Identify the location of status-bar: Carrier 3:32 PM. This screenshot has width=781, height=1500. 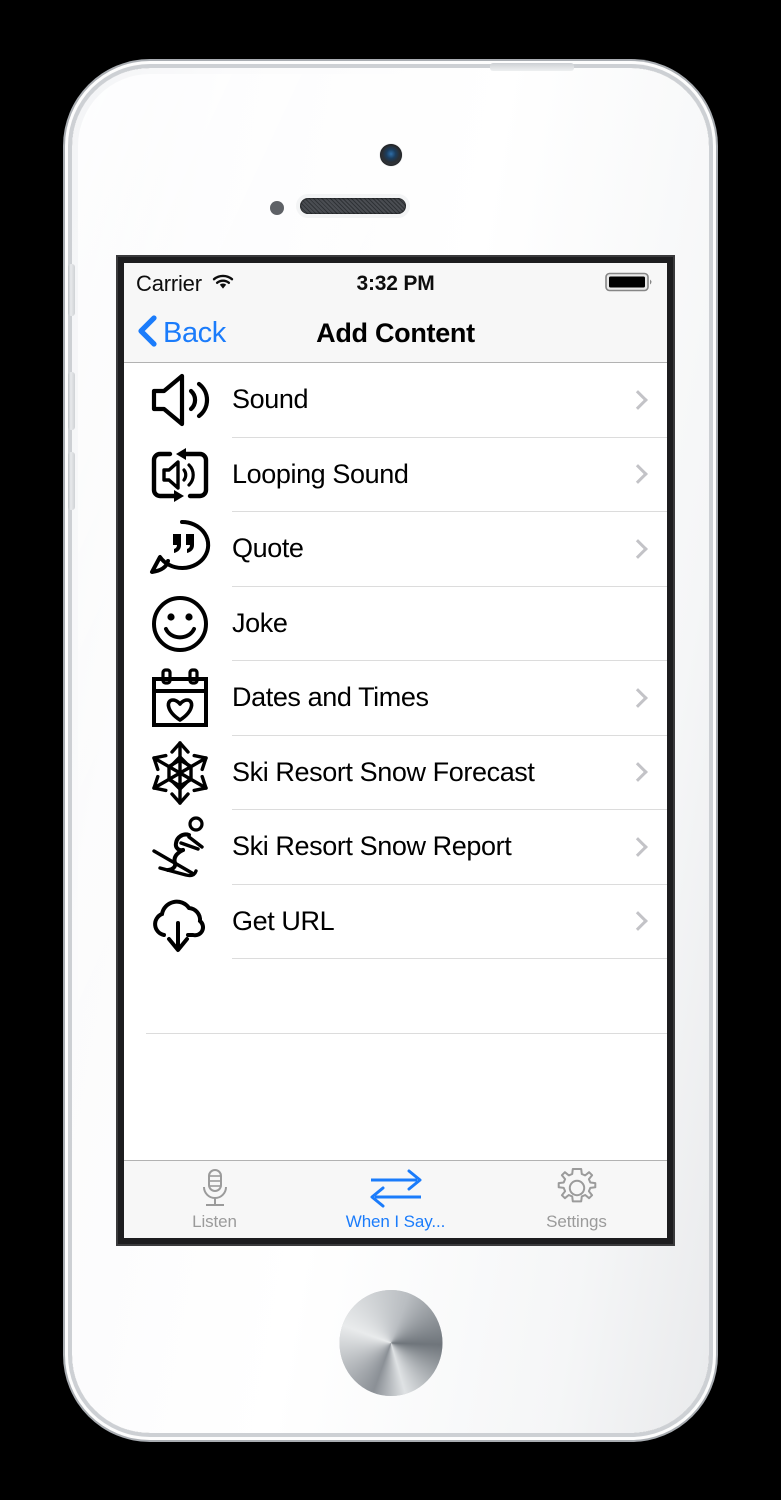
(395, 284).